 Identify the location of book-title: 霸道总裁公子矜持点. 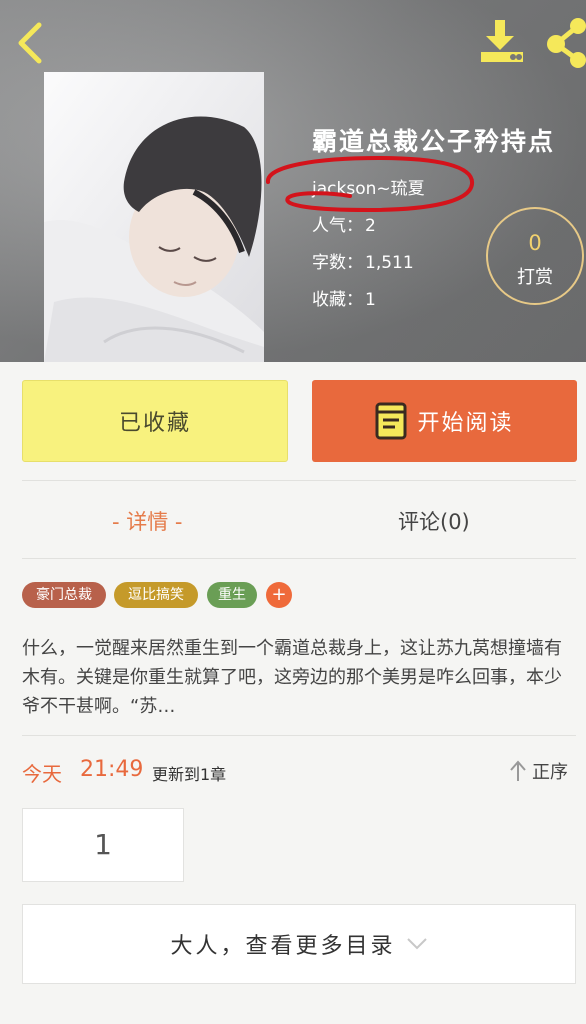
(434, 141).